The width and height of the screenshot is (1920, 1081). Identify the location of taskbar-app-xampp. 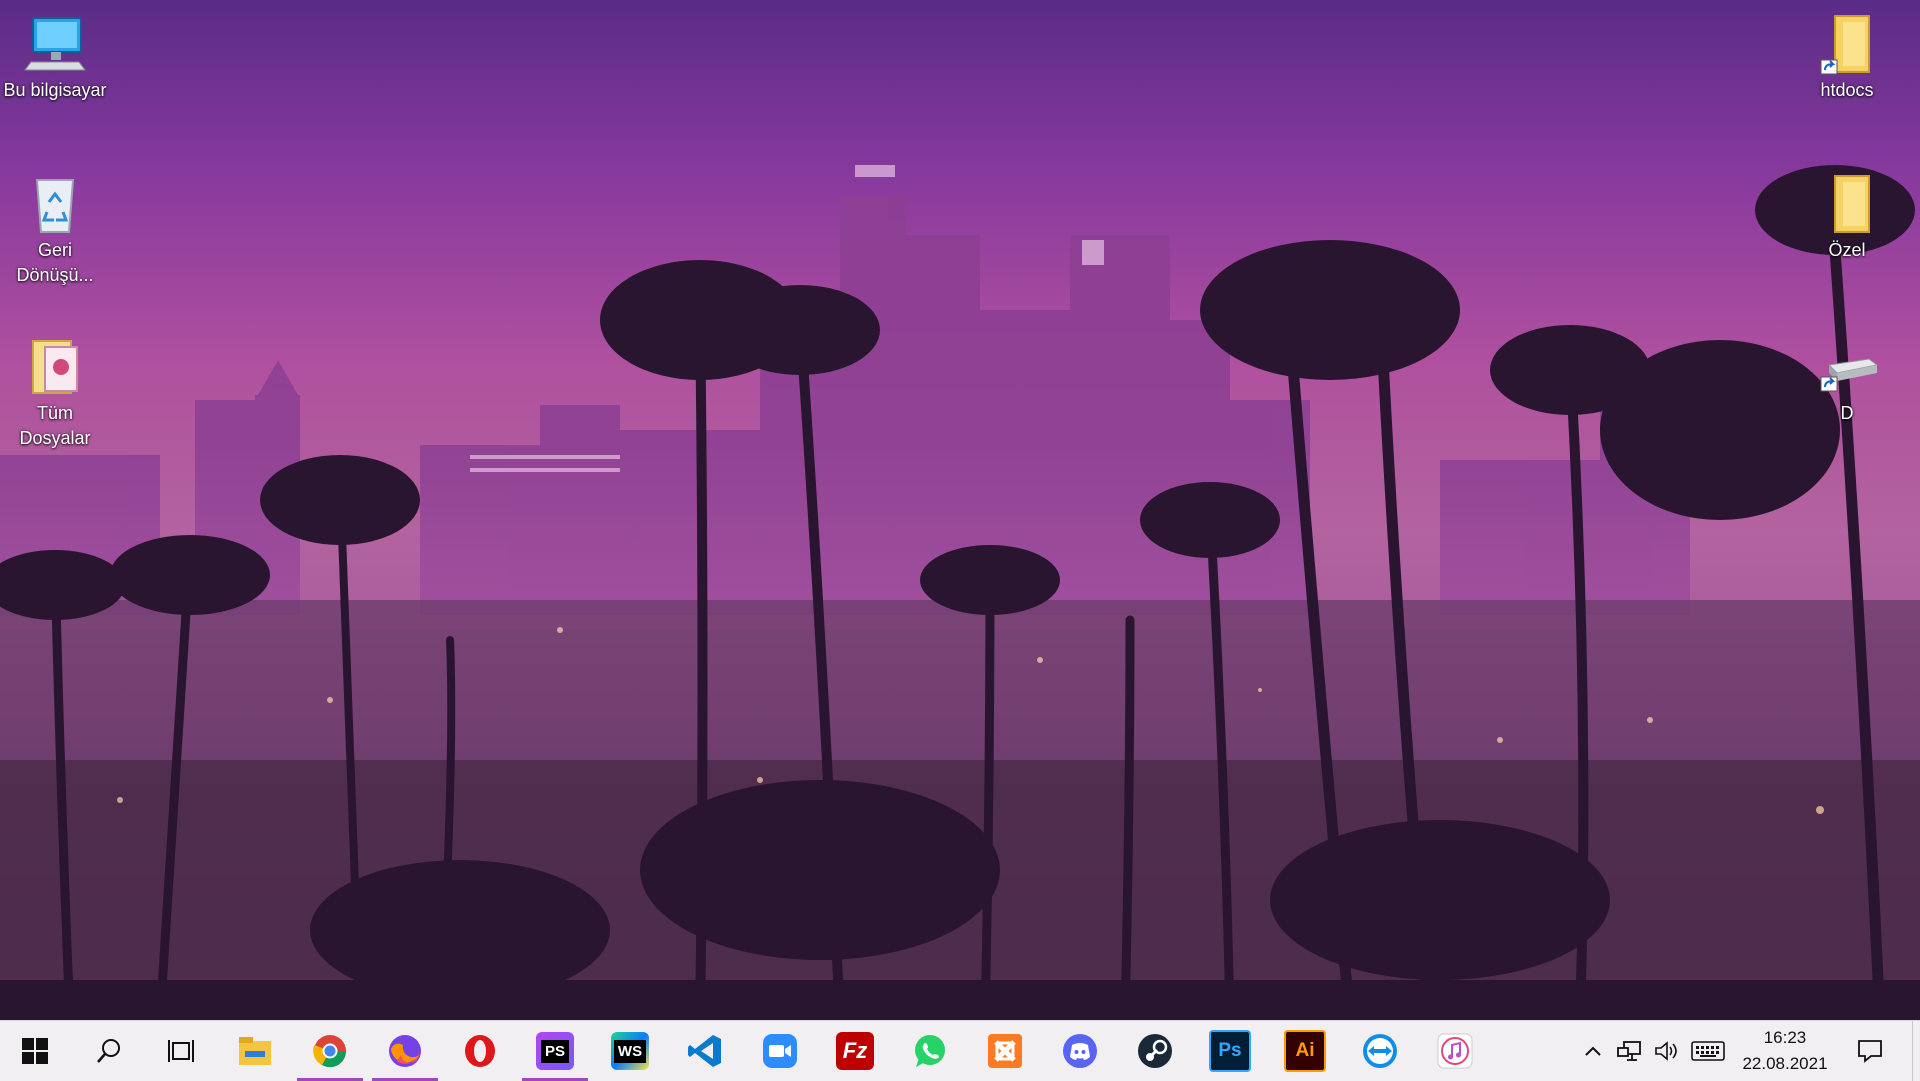
(1005, 1051).